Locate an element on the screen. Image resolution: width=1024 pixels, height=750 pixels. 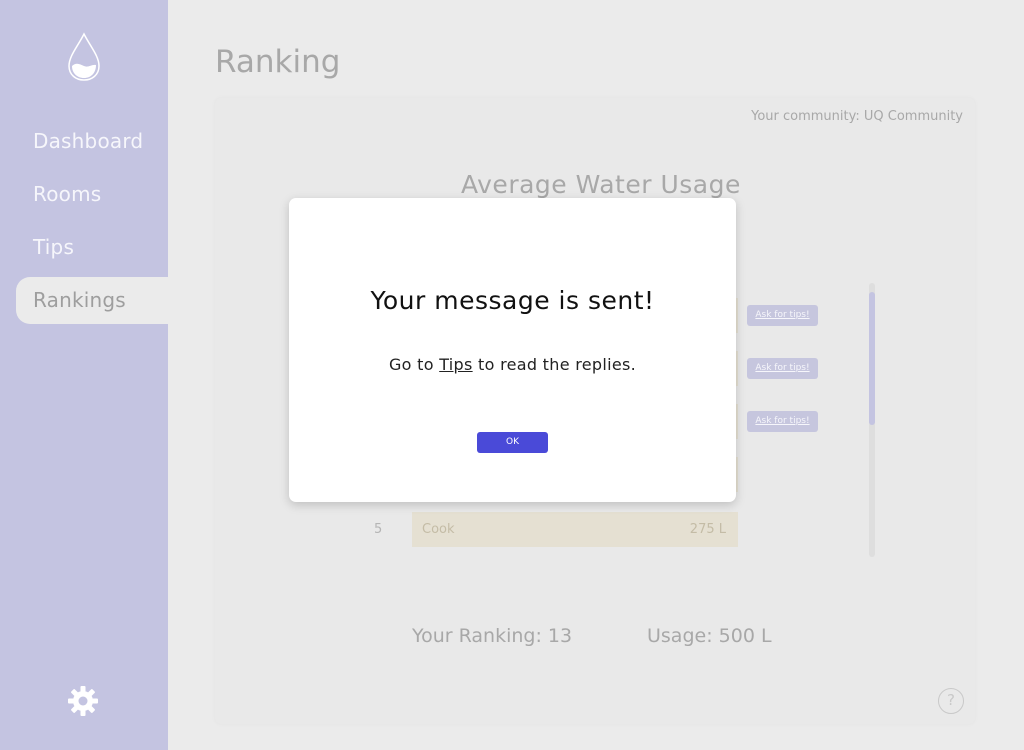
page-title: Ranking is located at coordinates (278, 62).